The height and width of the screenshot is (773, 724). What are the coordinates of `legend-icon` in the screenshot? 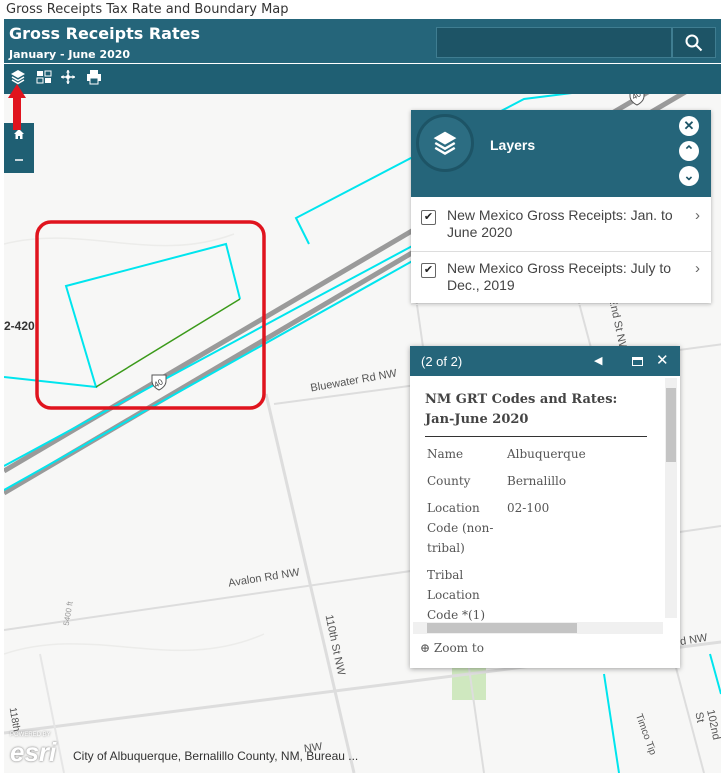 It's located at (44, 77).